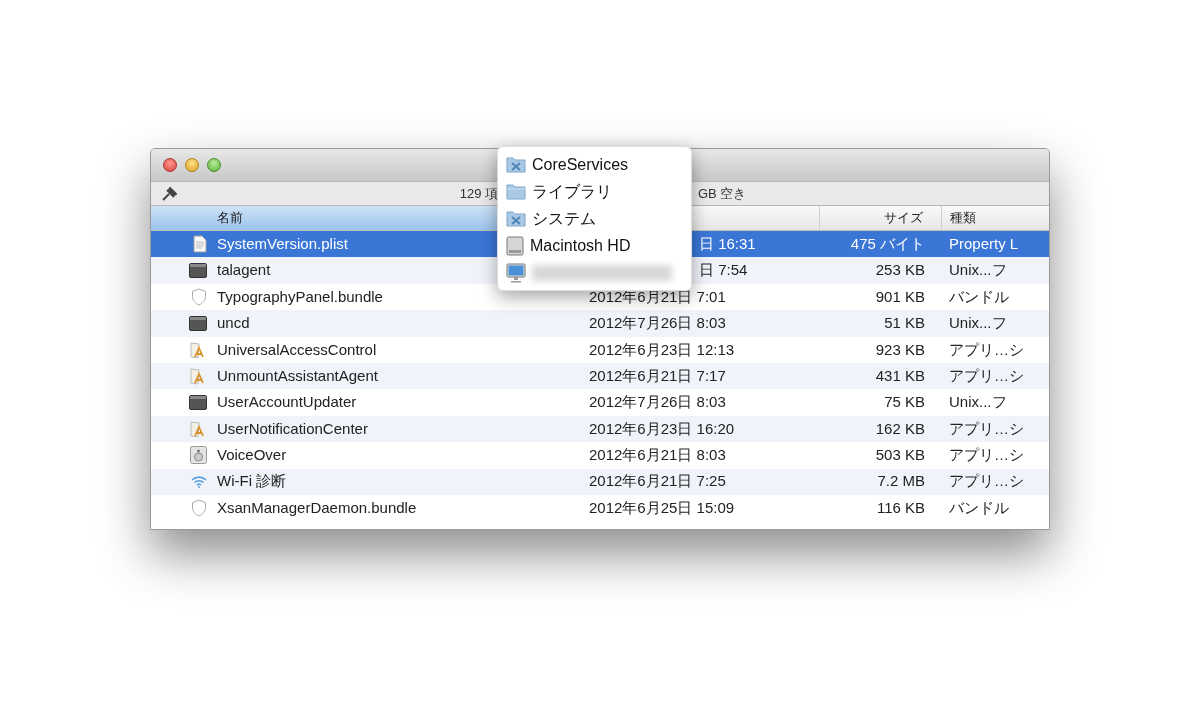  I want to click on file-kind: Property L, so click(984, 243).